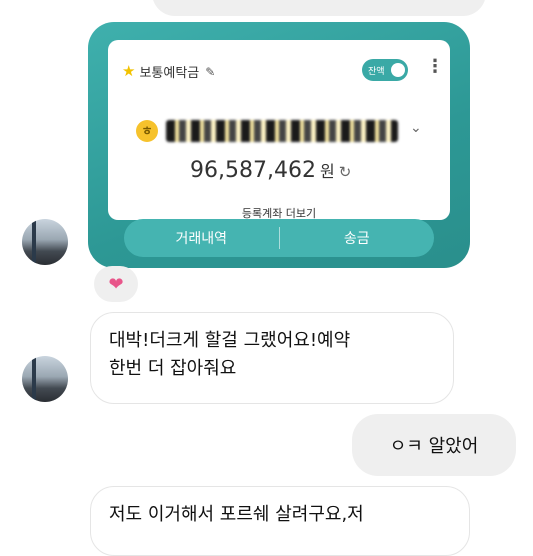 The image size is (533, 556). I want to click on outgoing-message-bubble: ㅇㅋ 알았어, so click(434, 445).